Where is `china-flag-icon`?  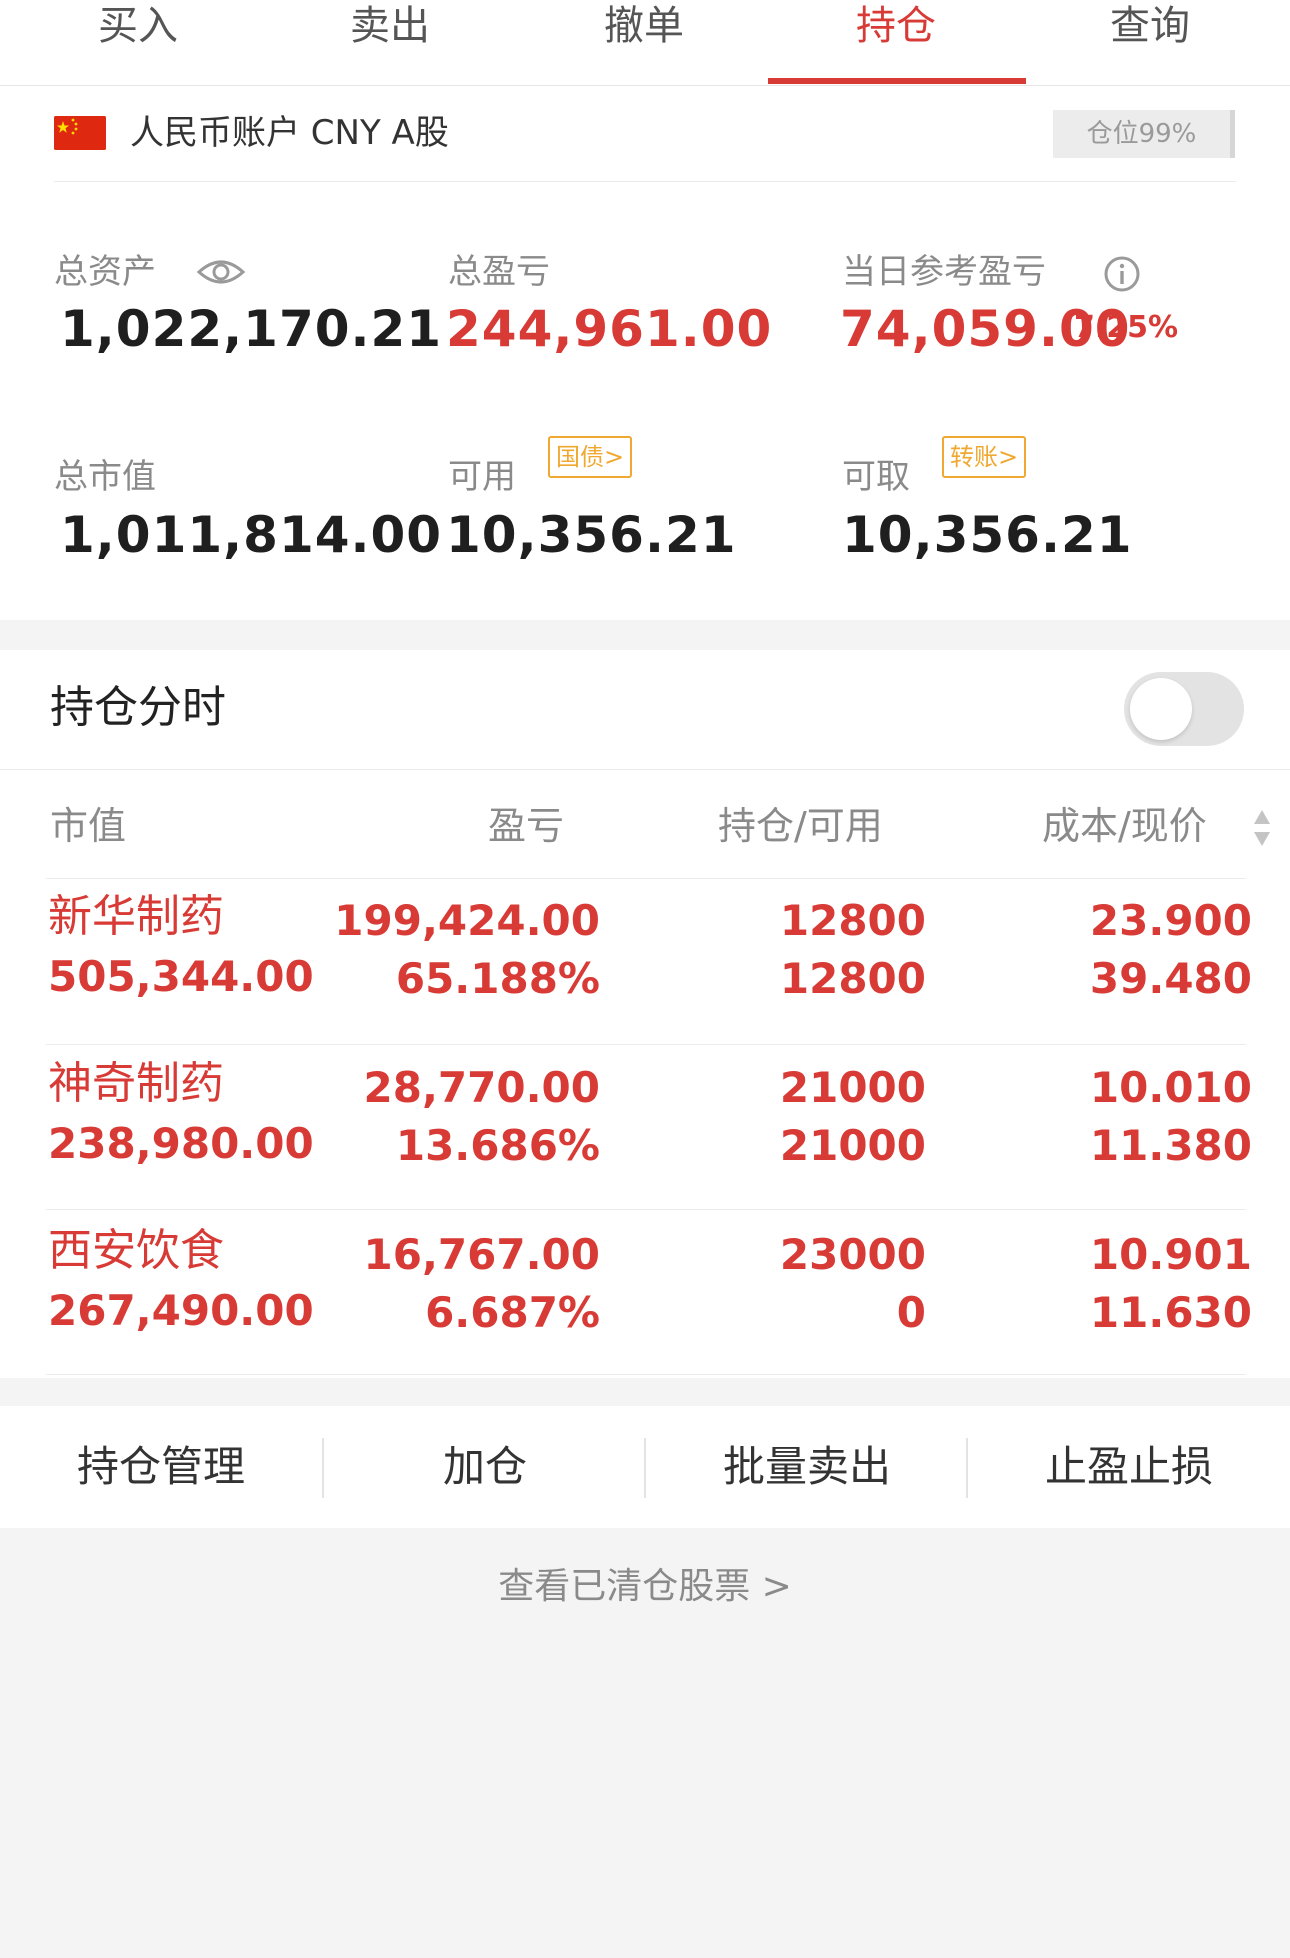
china-flag-icon is located at coordinates (80, 133).